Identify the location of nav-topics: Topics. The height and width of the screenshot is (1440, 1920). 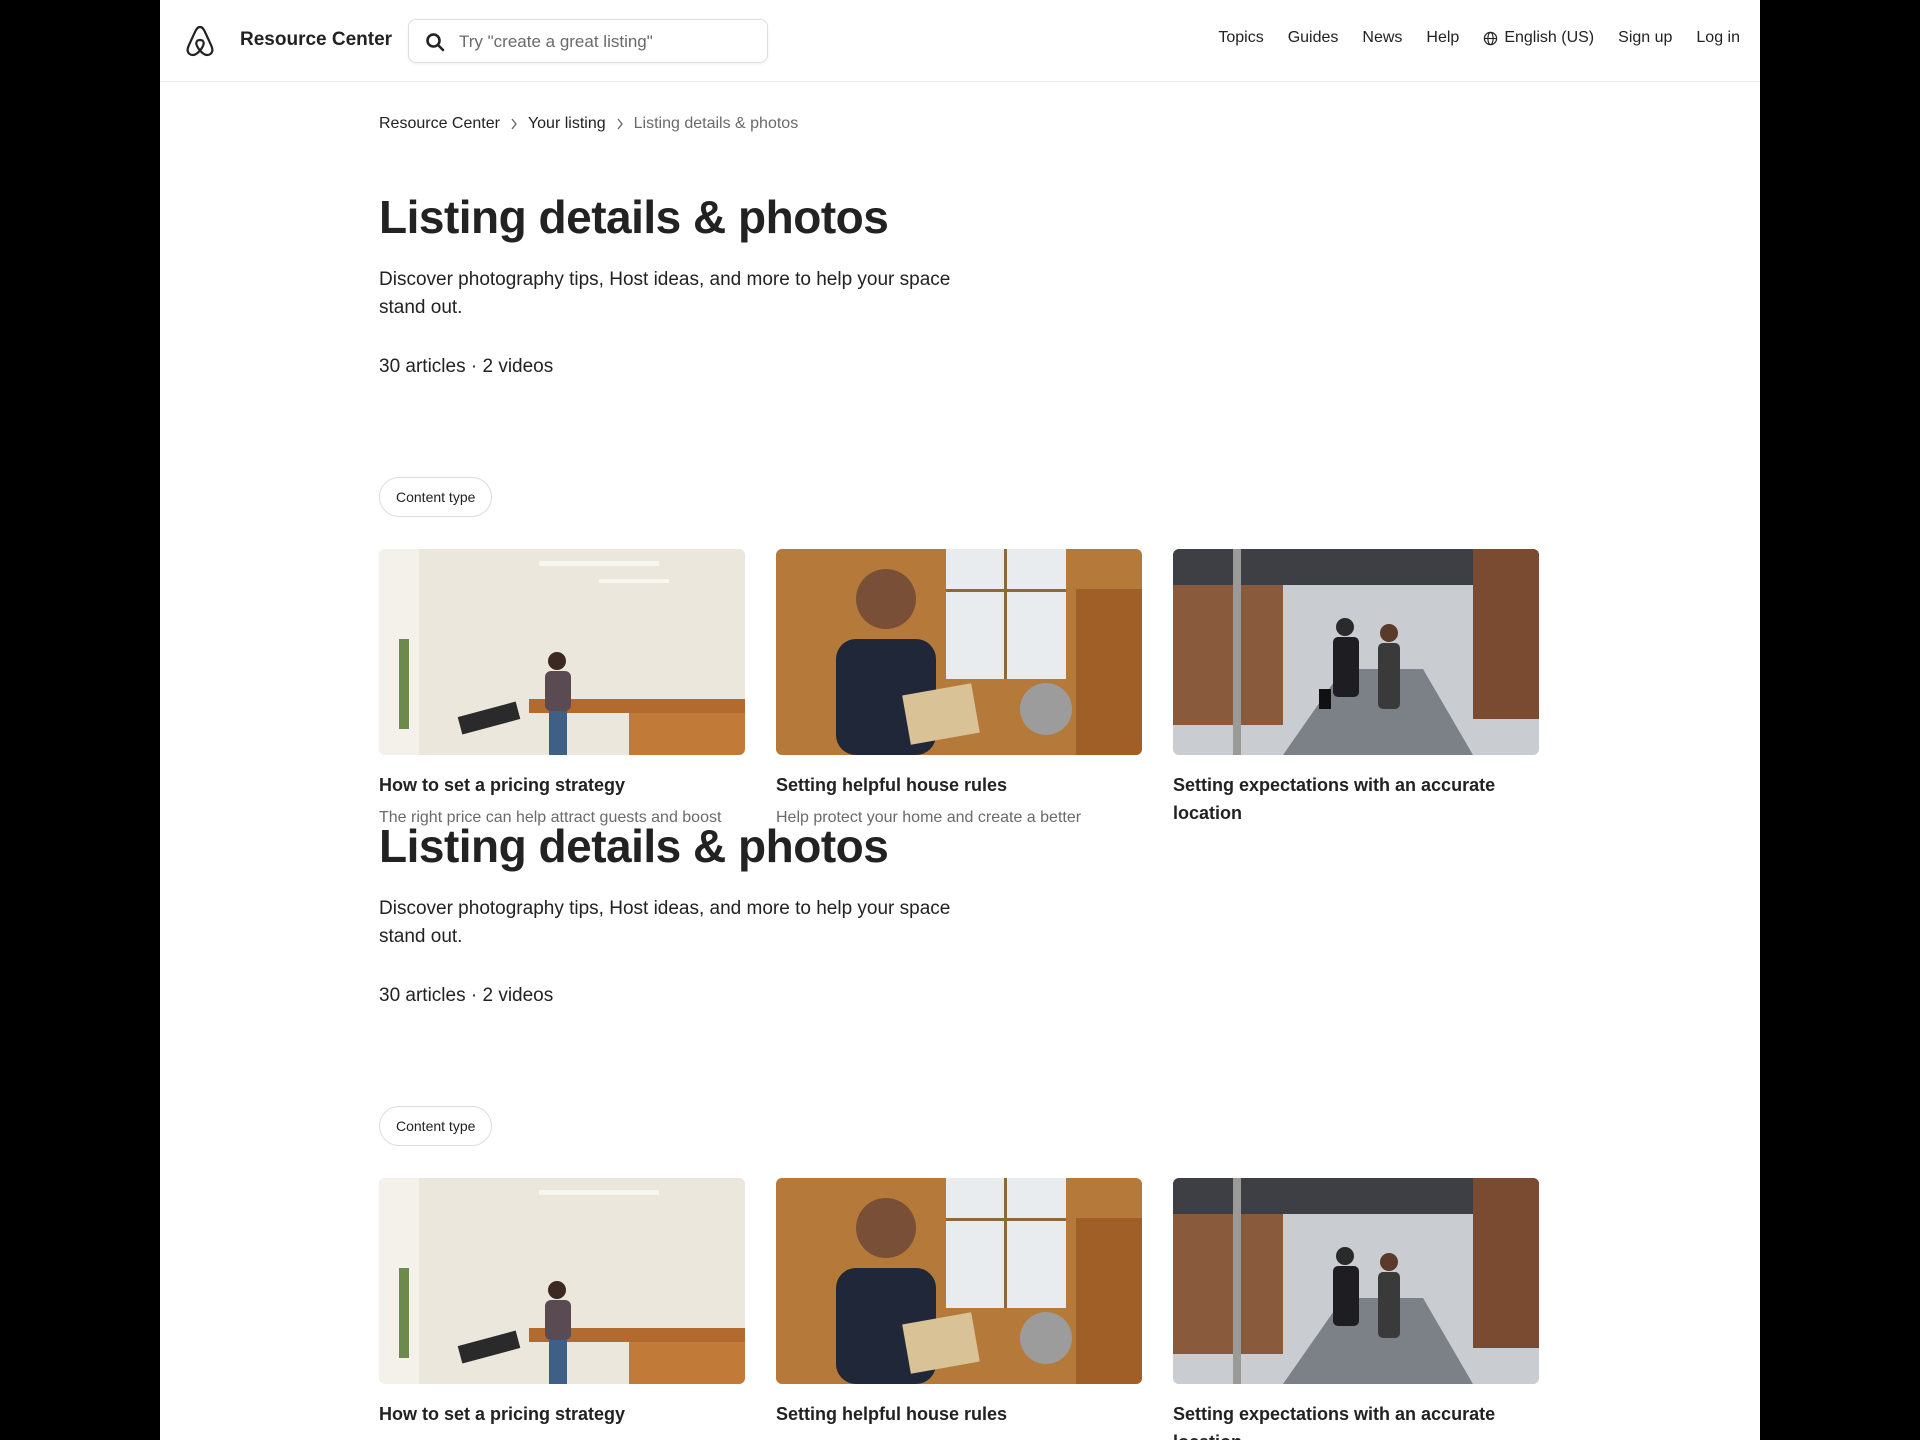
(1240, 38).